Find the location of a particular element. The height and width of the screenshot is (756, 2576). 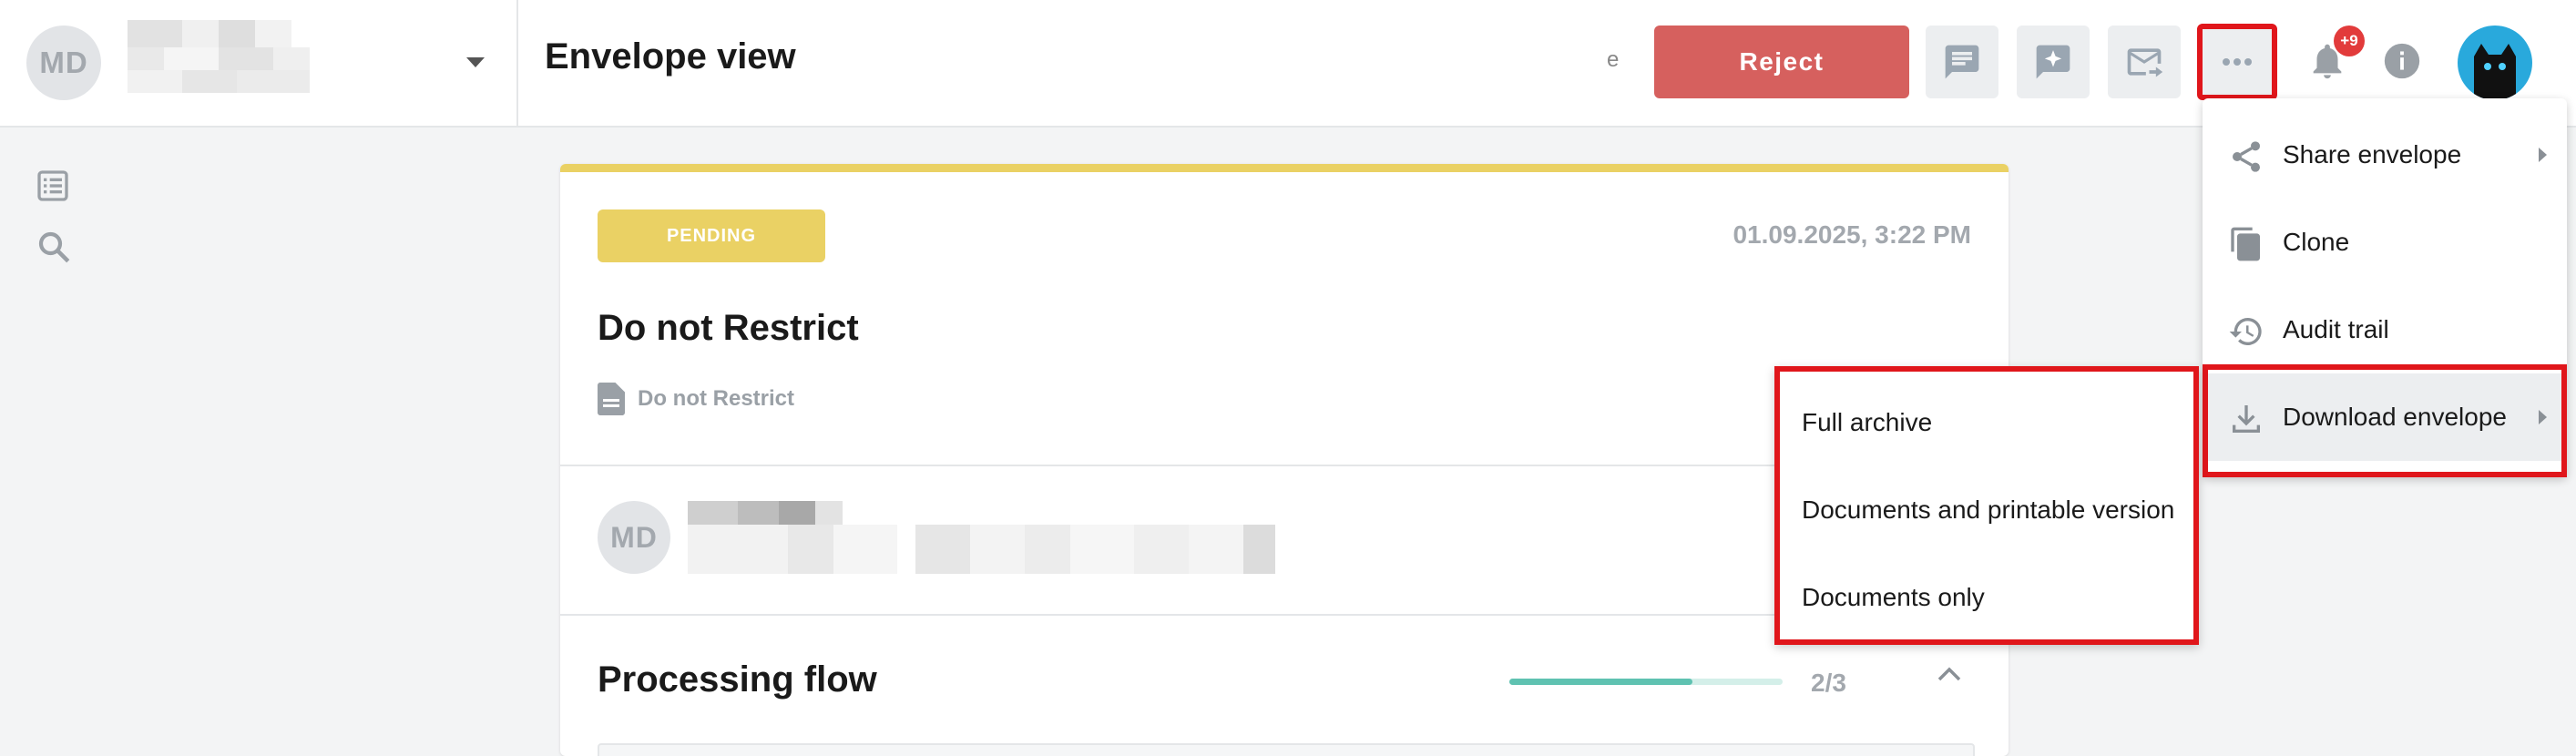

status-badge: PENDING is located at coordinates (711, 235).